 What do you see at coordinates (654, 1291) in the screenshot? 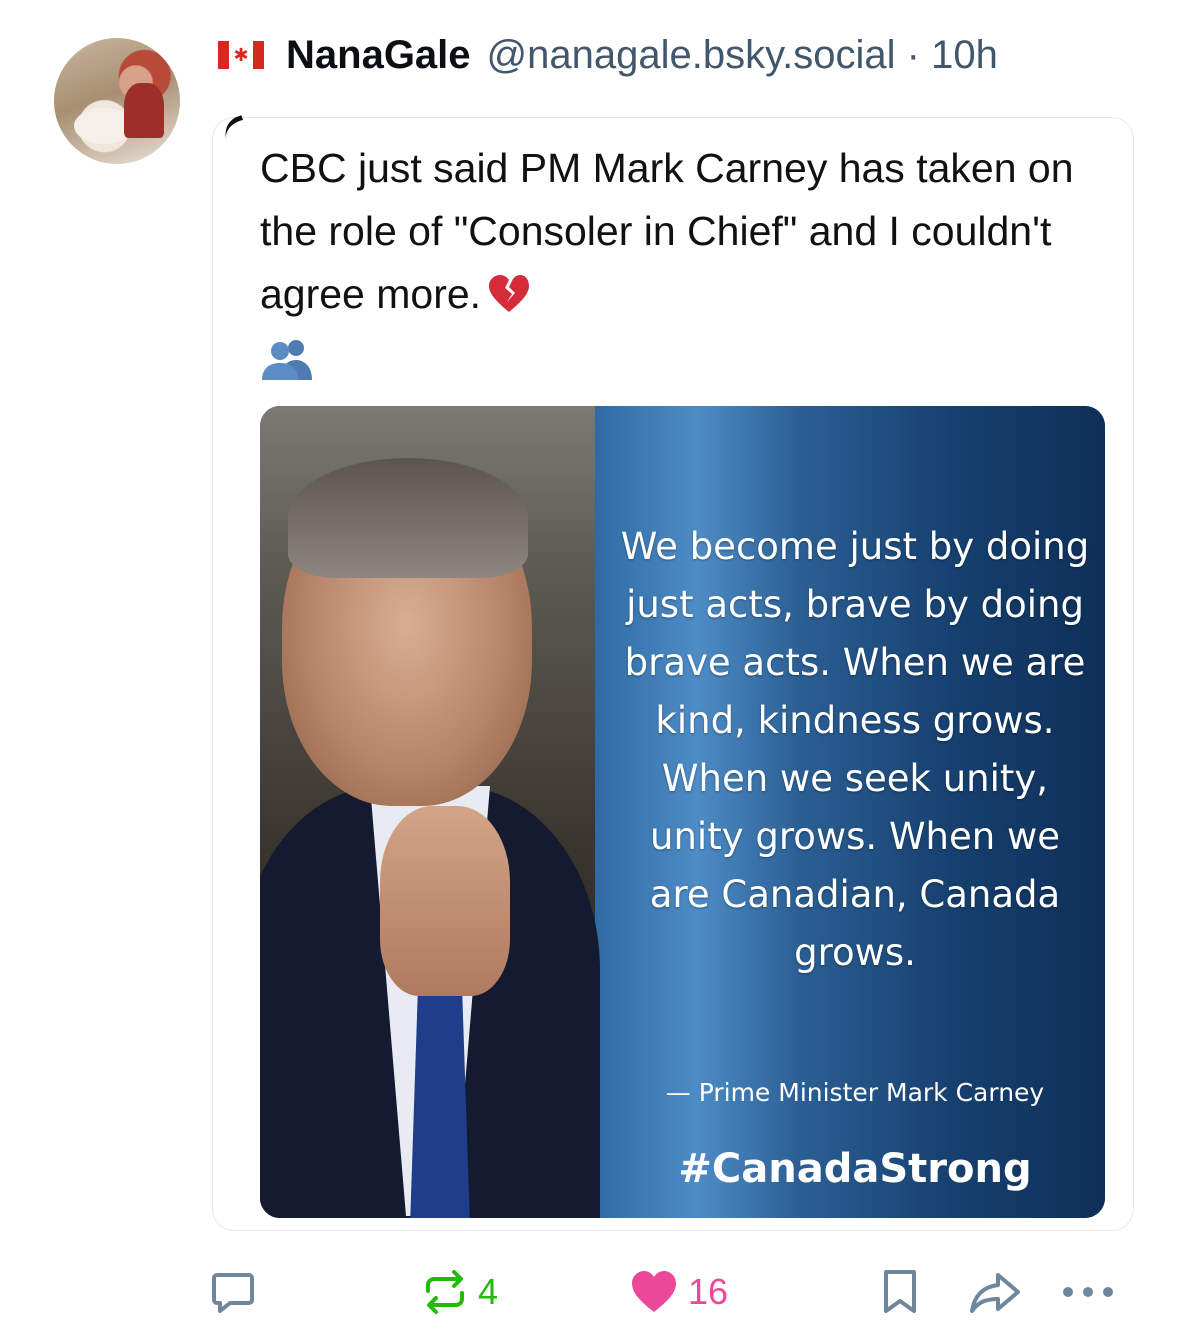
I see `heart-icon` at bounding box center [654, 1291].